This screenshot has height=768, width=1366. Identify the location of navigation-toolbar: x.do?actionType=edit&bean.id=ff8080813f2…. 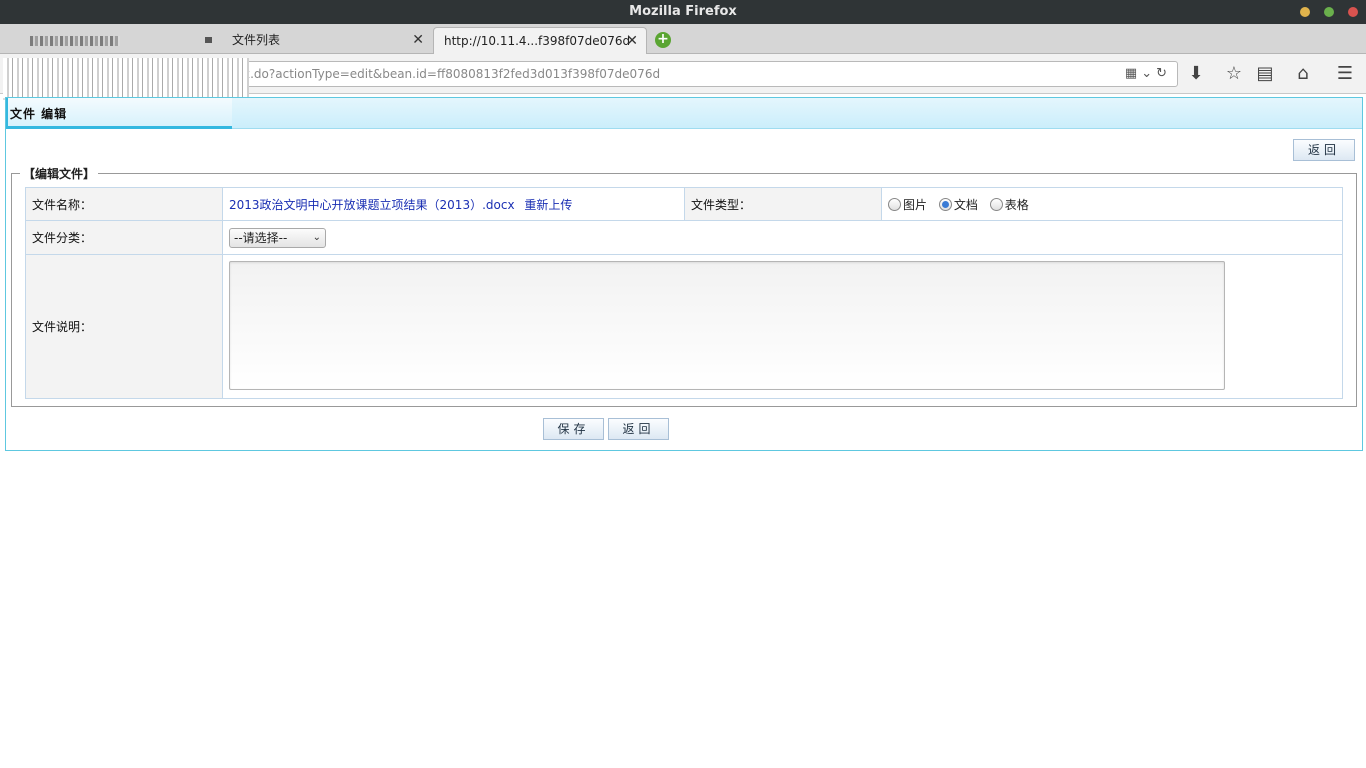
(683, 77).